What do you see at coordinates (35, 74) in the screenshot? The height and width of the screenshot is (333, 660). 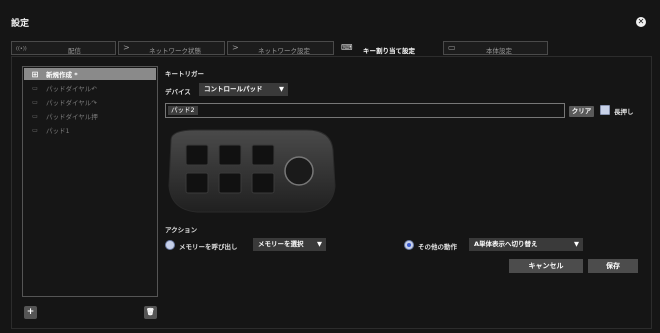 I see `new-item-icon: ⊞` at bounding box center [35, 74].